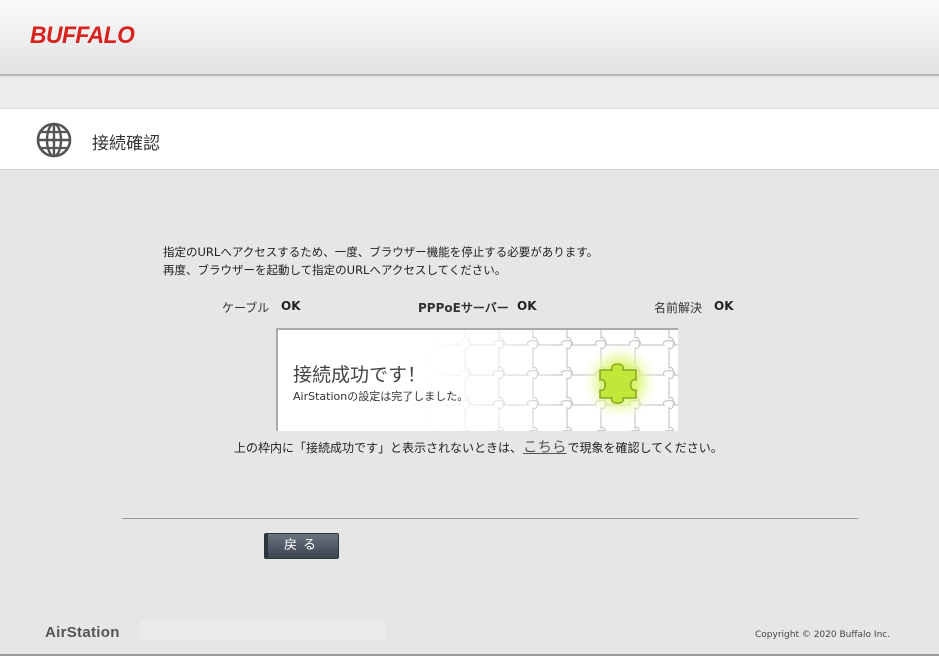  What do you see at coordinates (469, 93) in the screenshot?
I see `sub-header-bar` at bounding box center [469, 93].